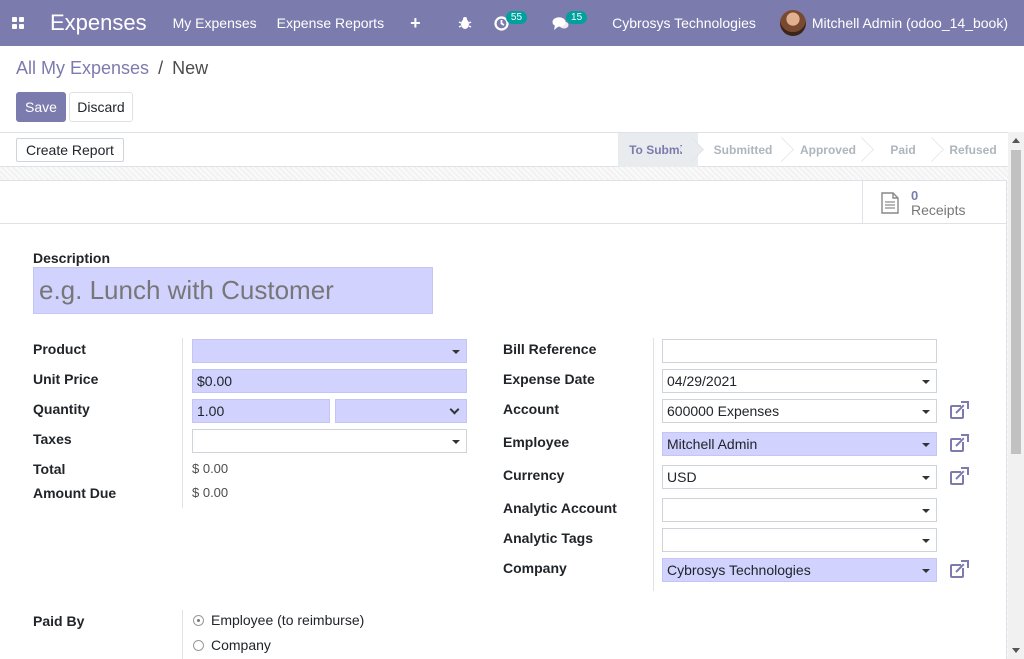  I want to click on menu-expense-reports: Expense Reports, so click(330, 23).